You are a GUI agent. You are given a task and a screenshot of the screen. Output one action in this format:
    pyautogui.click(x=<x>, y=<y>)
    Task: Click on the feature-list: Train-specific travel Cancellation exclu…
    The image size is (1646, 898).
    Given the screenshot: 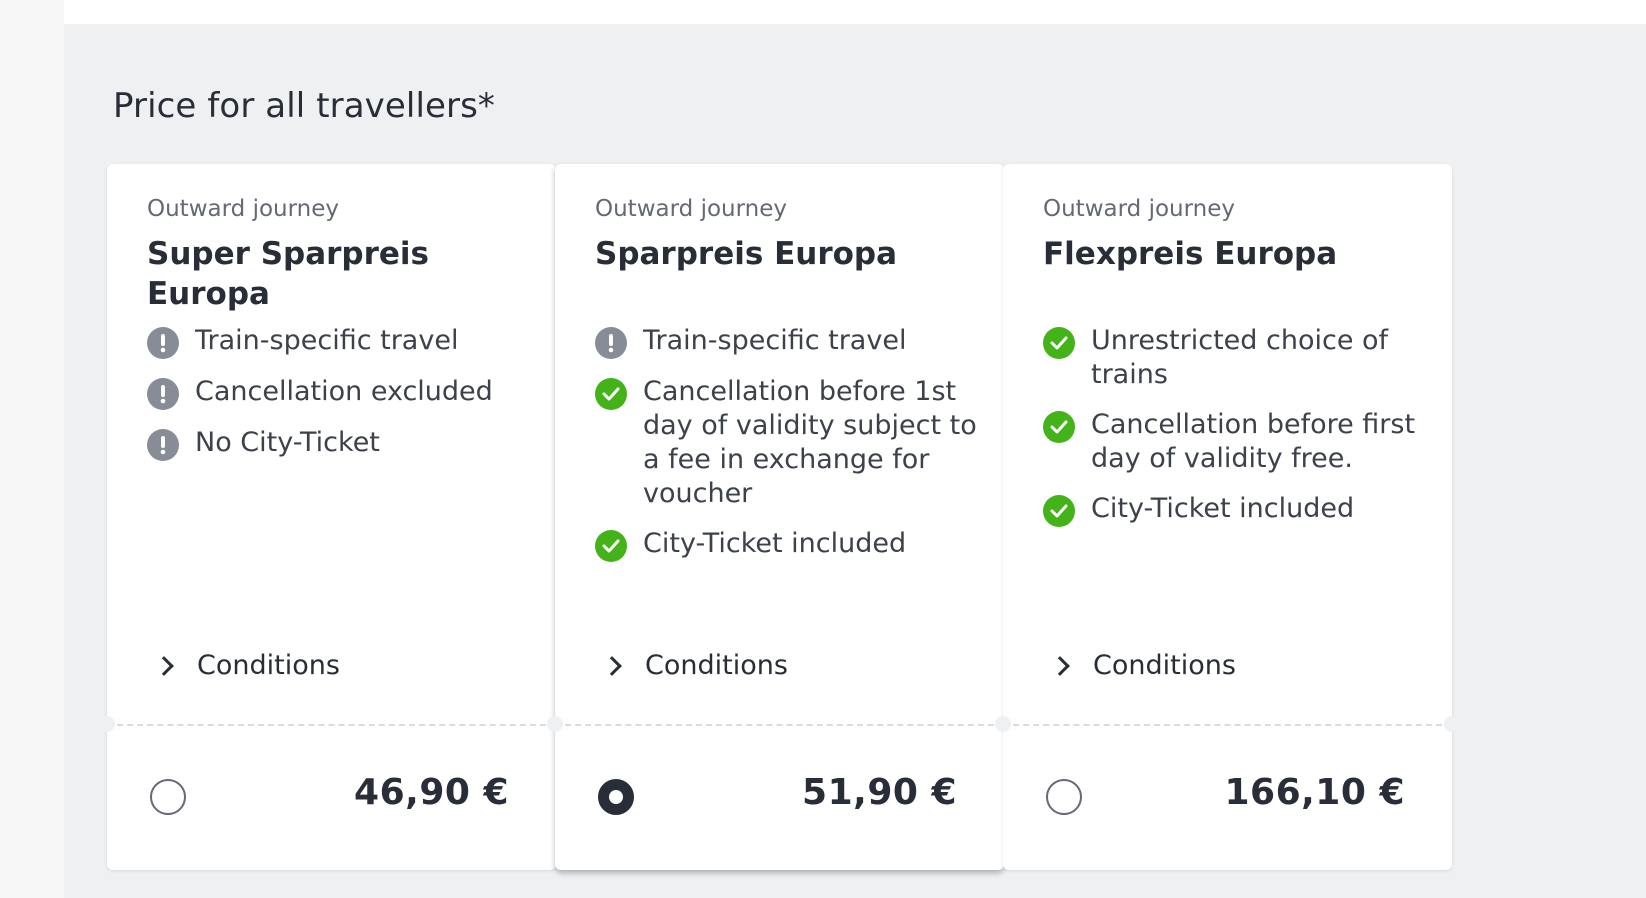 What is the action you would take?
    pyautogui.click(x=342, y=400)
    